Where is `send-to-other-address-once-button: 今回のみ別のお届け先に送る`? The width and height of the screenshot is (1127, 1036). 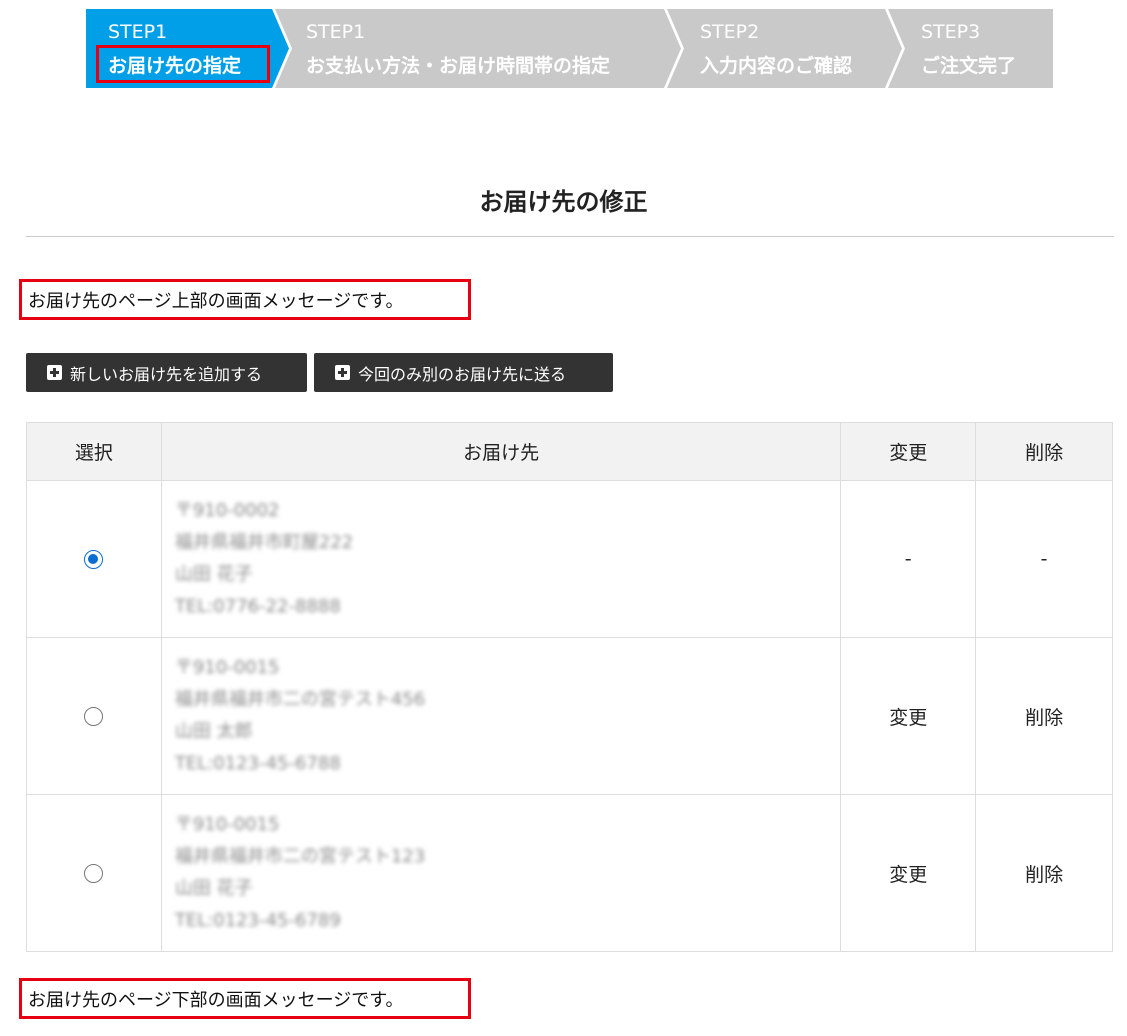 send-to-other-address-once-button: 今回のみ別のお届け先に送る is located at coordinates (463, 372).